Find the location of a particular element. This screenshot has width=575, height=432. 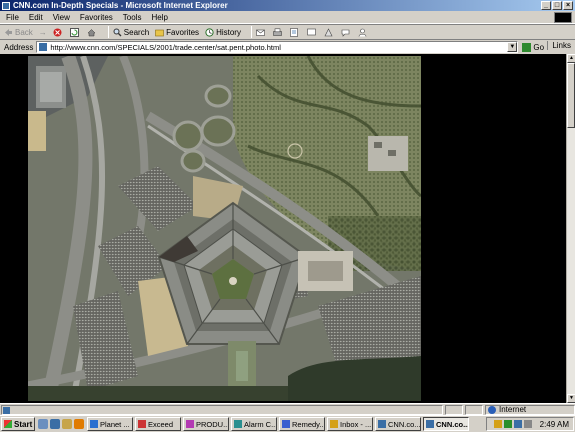

forward-button: → is located at coordinates (43, 32).